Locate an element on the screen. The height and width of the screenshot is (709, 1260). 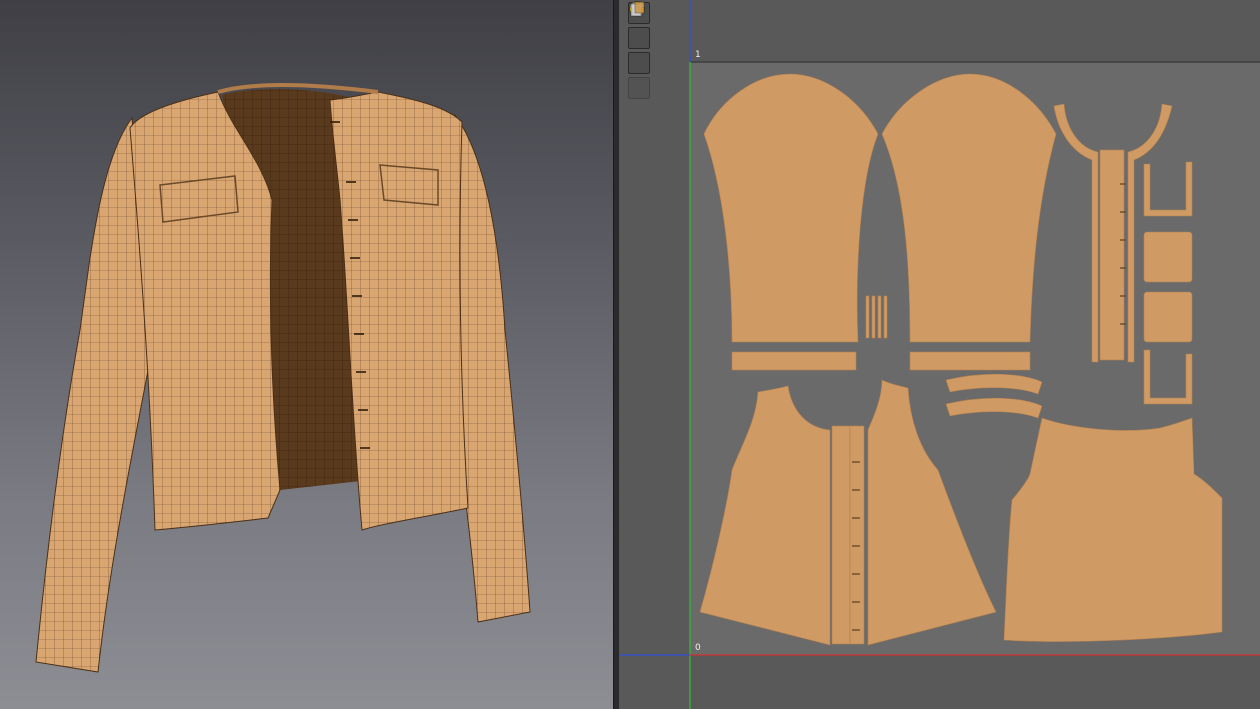
info-button: i is located at coordinates (639, 25).